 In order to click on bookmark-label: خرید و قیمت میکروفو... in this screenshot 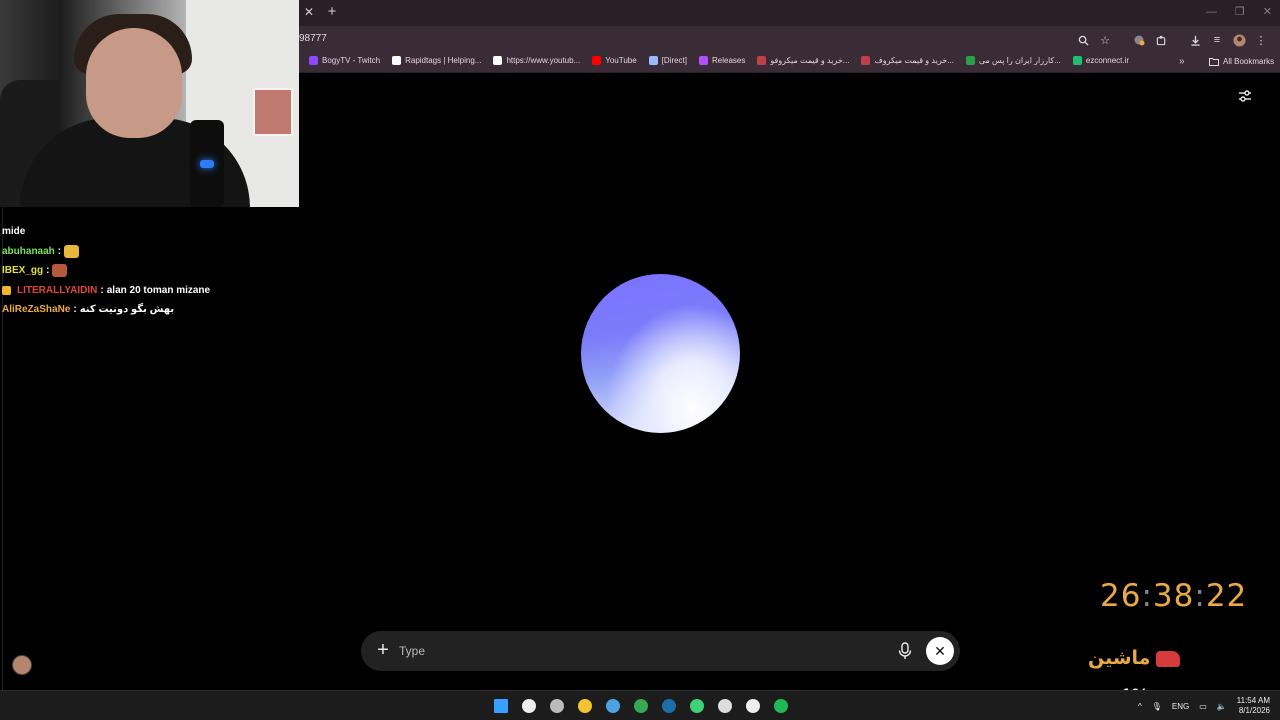, I will do `click(810, 60)`.